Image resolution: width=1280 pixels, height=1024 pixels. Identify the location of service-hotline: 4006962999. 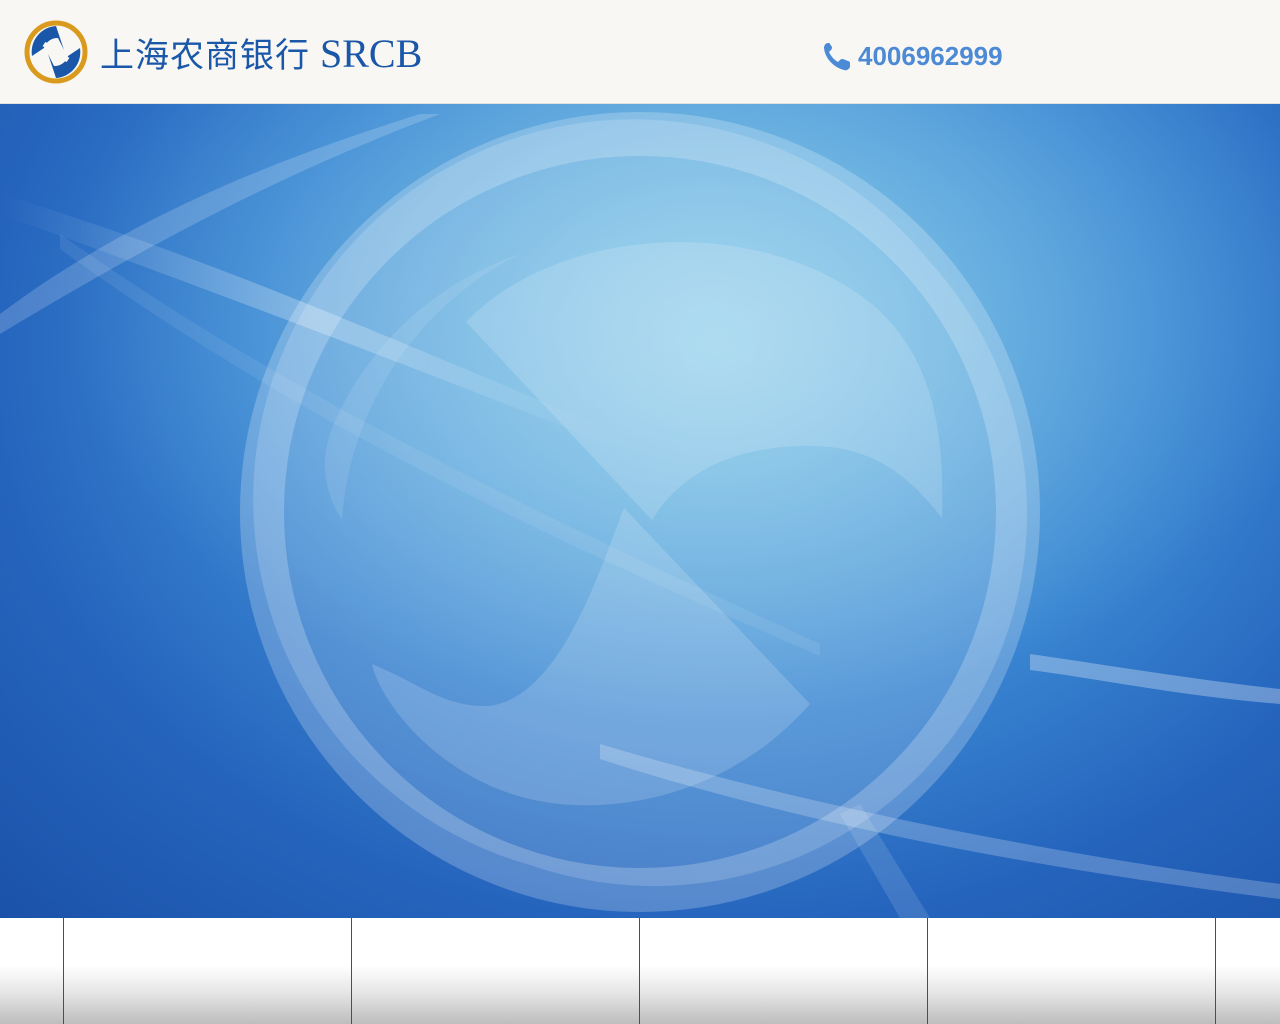
(912, 56).